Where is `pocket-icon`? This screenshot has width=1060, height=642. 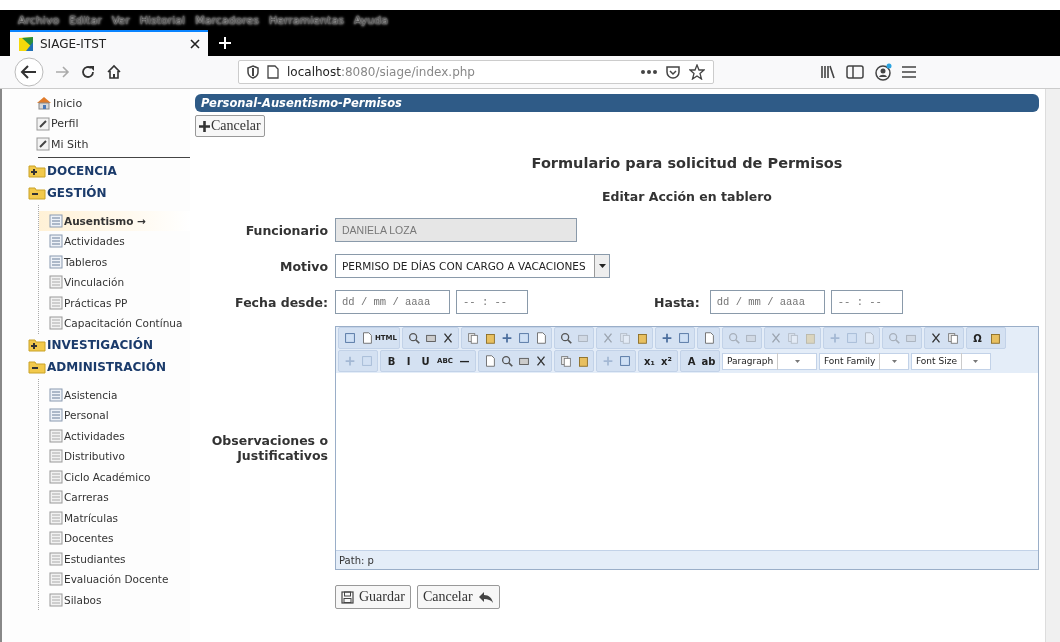
pocket-icon is located at coordinates (673, 72).